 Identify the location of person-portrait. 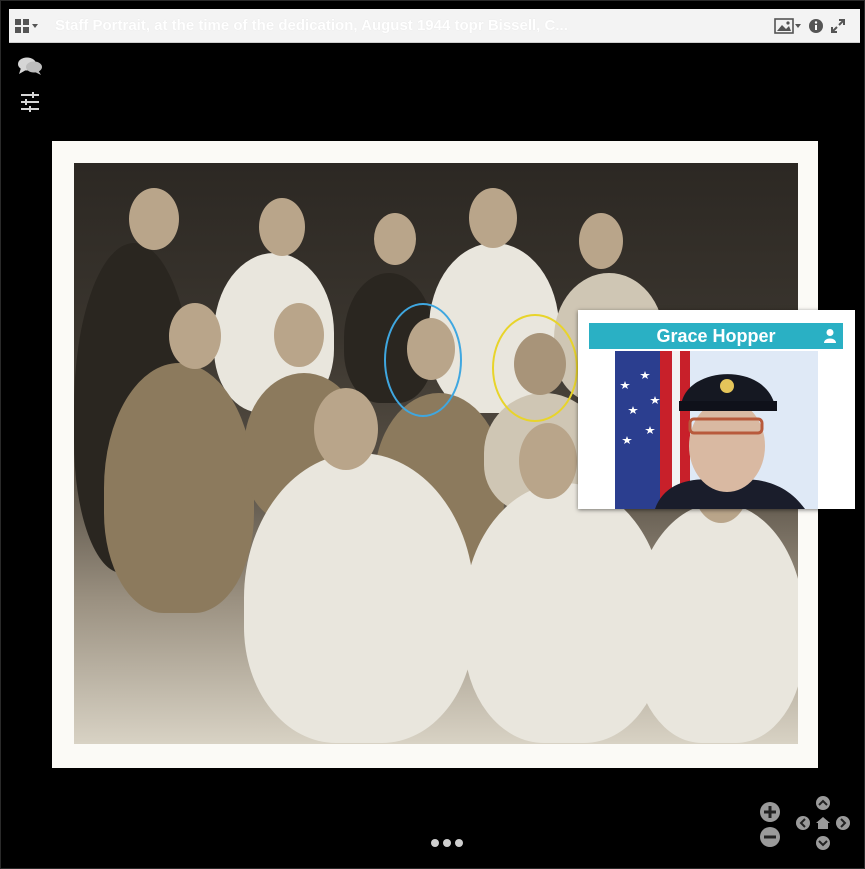
(716, 430).